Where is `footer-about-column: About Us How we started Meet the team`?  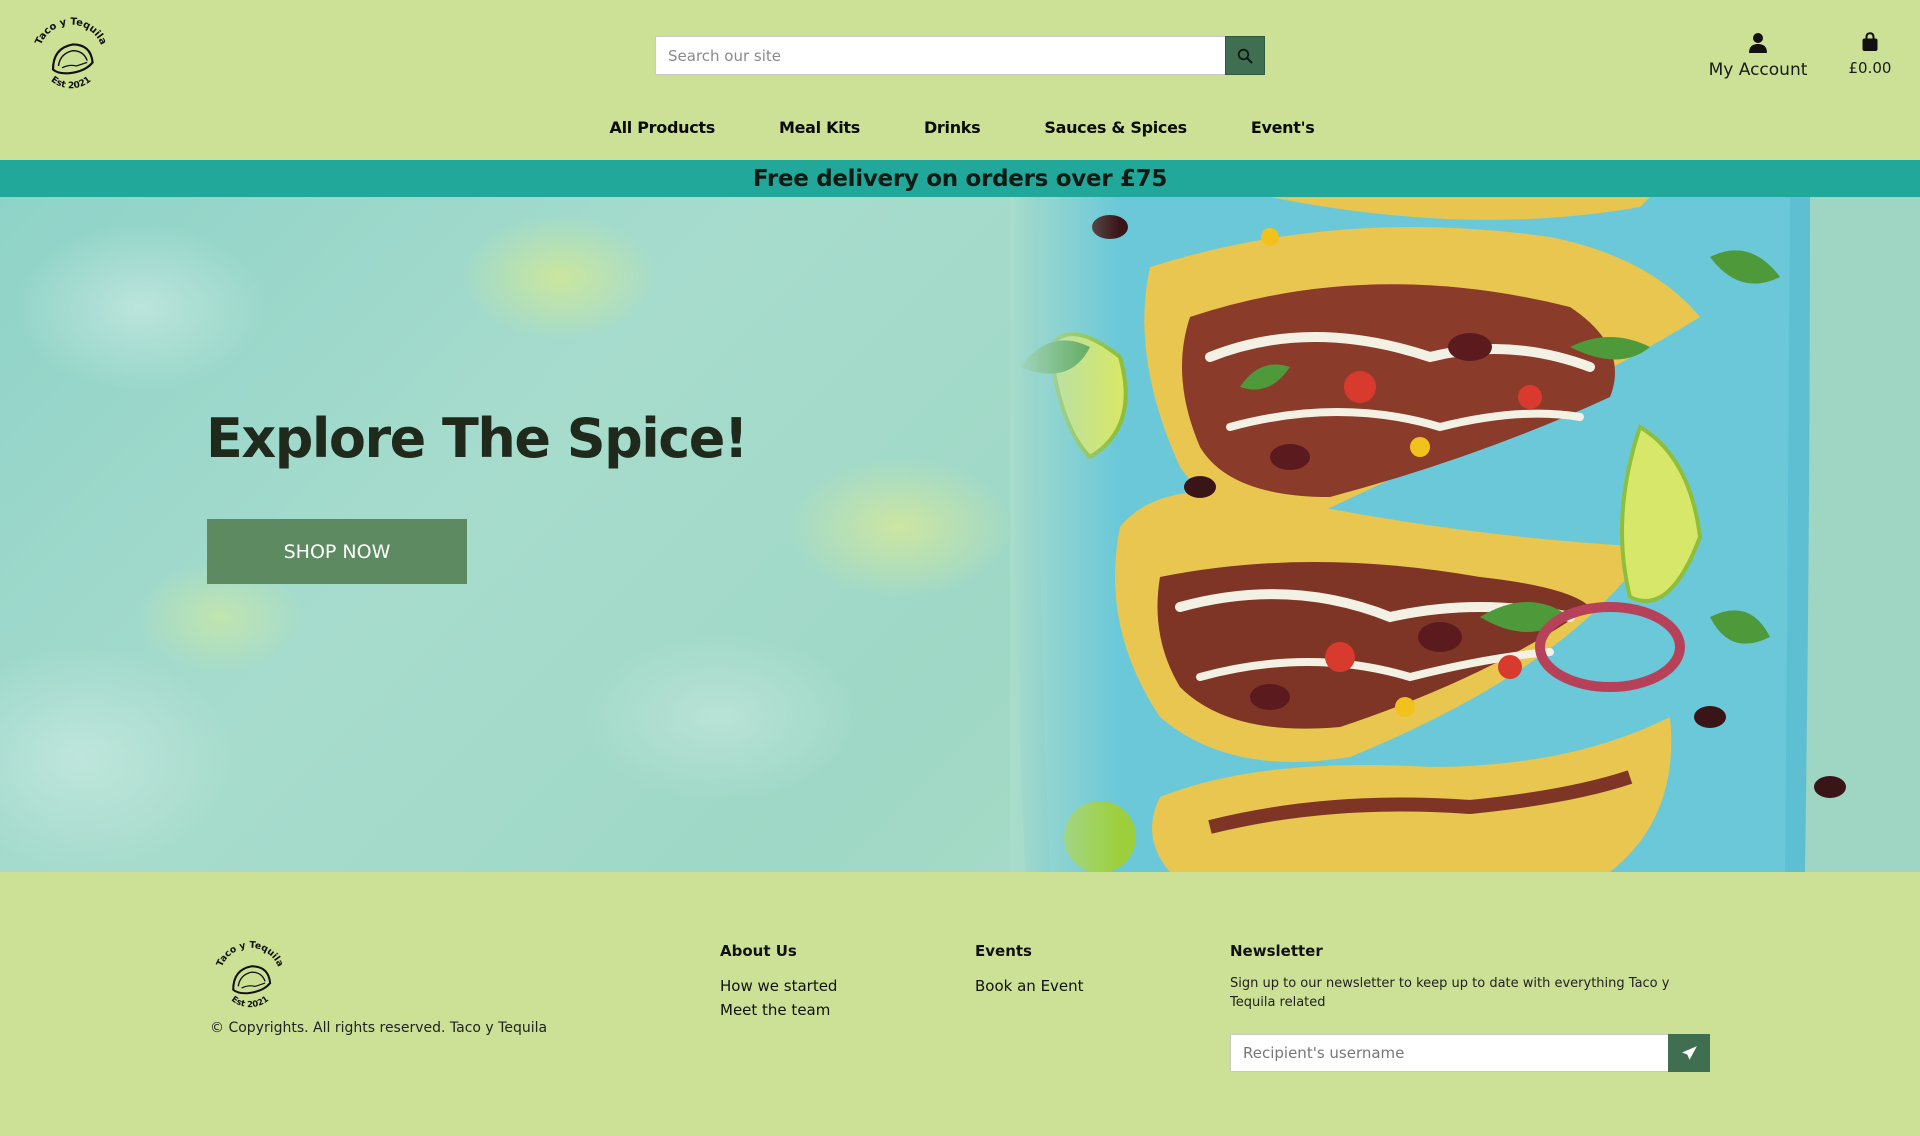
footer-about-column: About Us How we started Meet the team is located at coordinates (778, 982).